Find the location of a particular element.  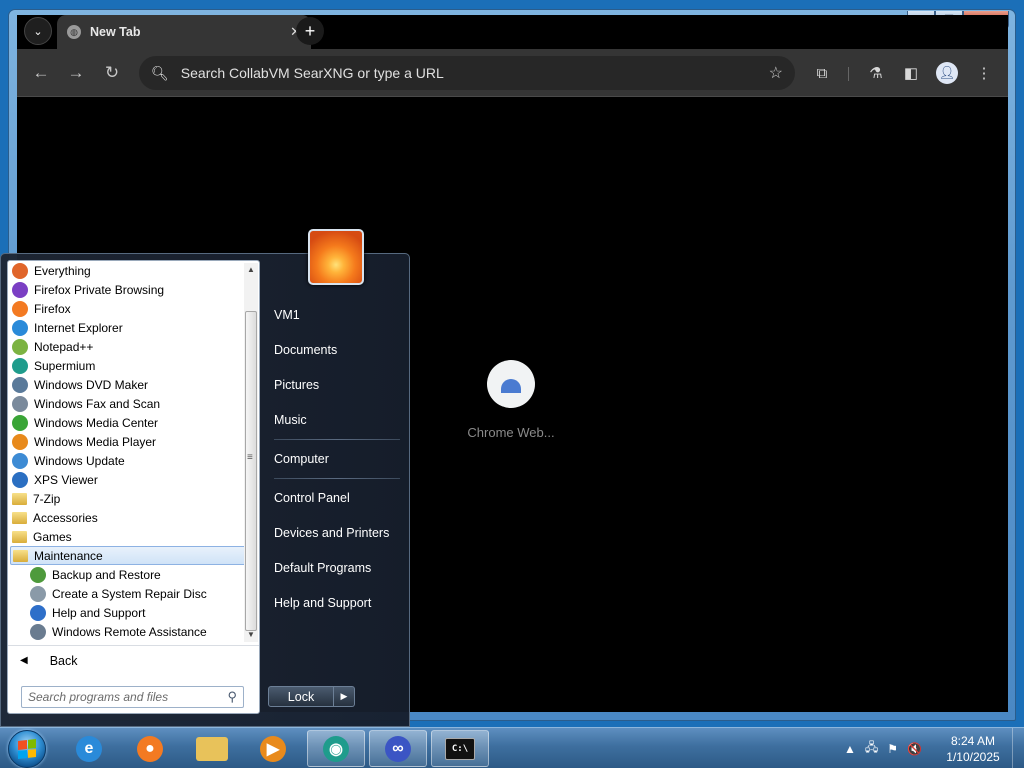

forward-arrow-icon: → is located at coordinates (76, 73).